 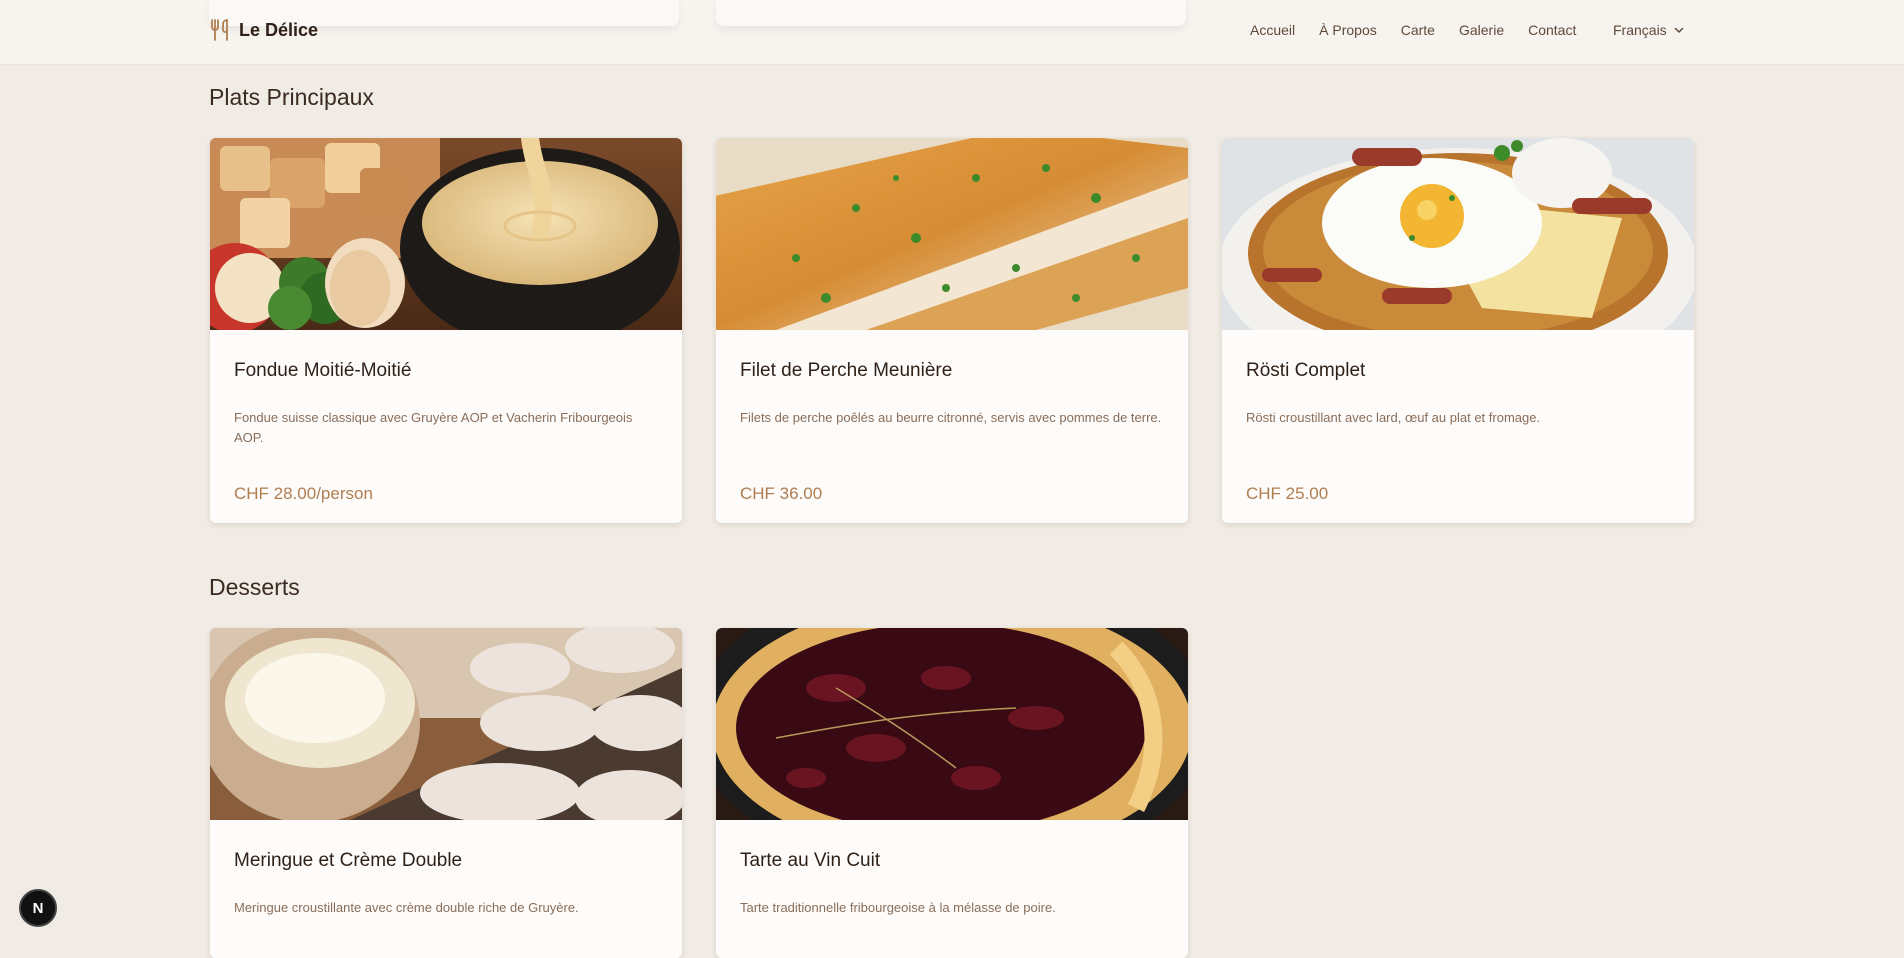 What do you see at coordinates (1552, 30) in the screenshot?
I see `nav-contact: Contact` at bounding box center [1552, 30].